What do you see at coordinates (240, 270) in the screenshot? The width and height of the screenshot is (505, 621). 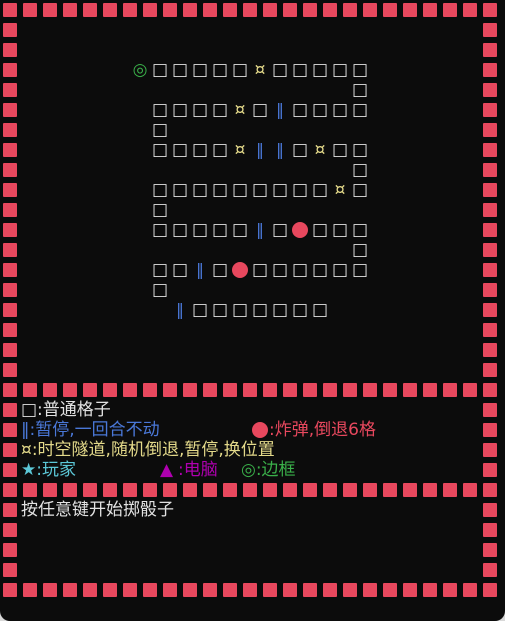 I see `bomb-cell` at bounding box center [240, 270].